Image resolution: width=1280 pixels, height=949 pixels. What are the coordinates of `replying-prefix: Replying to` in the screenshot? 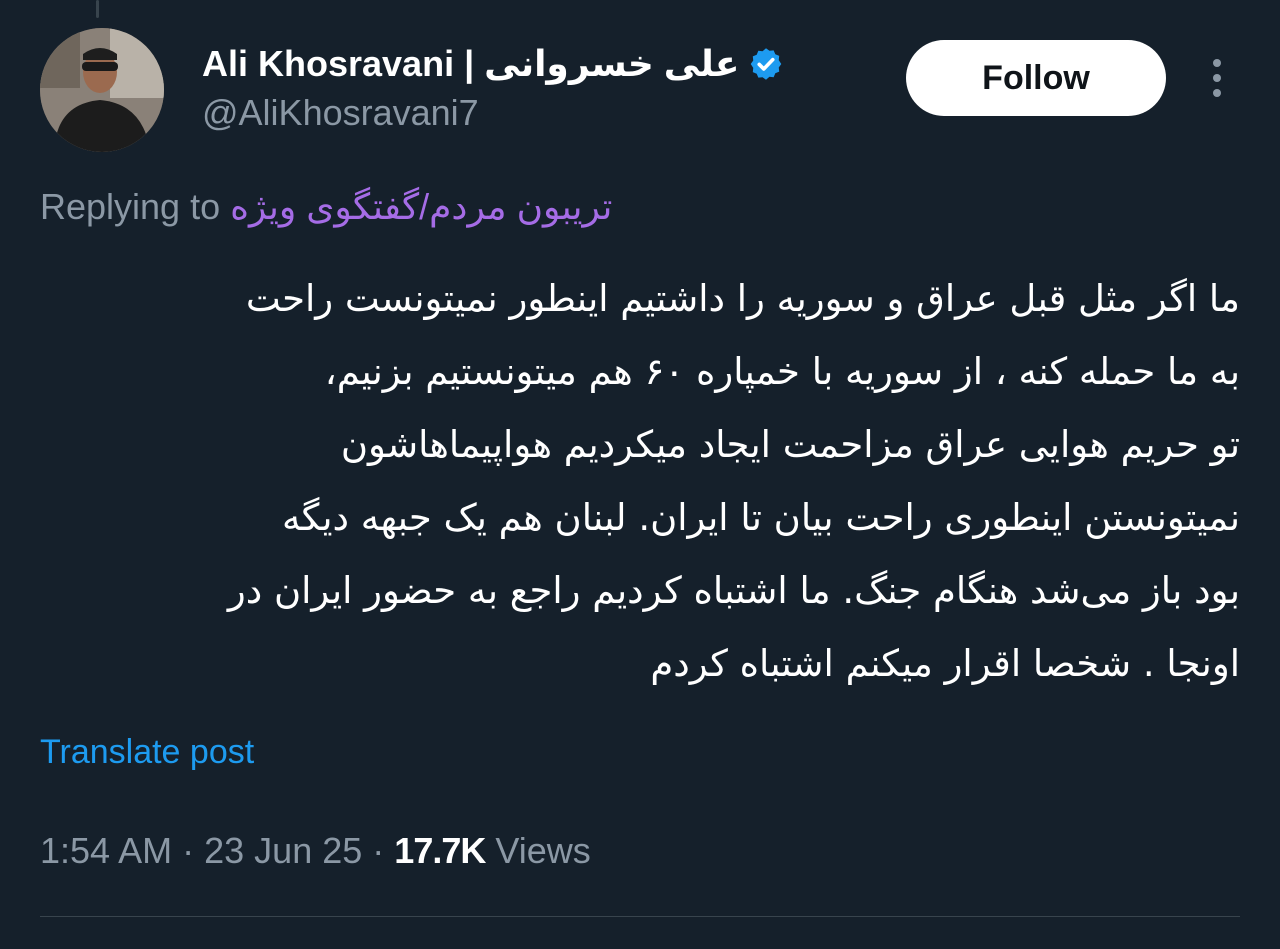 It's located at (130, 206).